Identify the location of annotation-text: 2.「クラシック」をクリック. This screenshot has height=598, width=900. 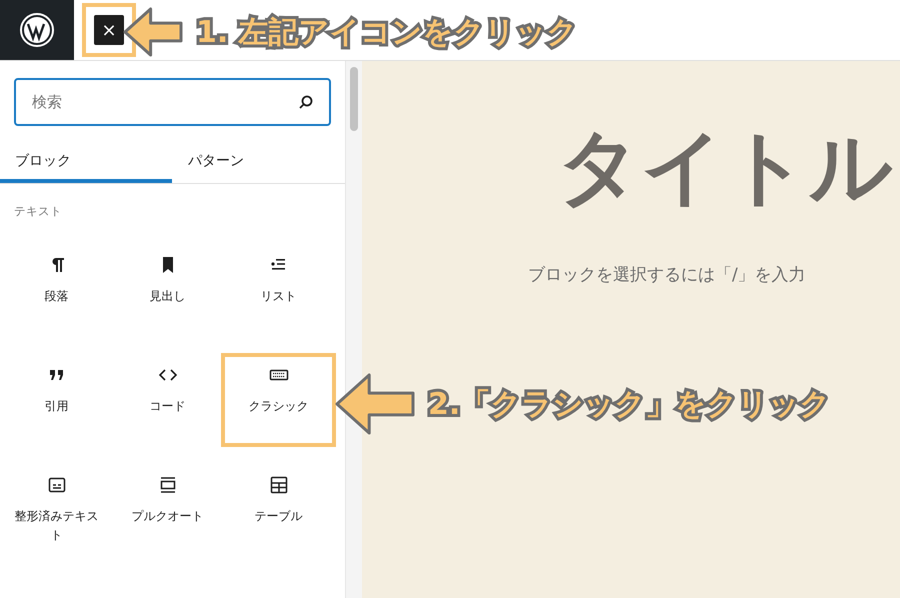
(629, 405).